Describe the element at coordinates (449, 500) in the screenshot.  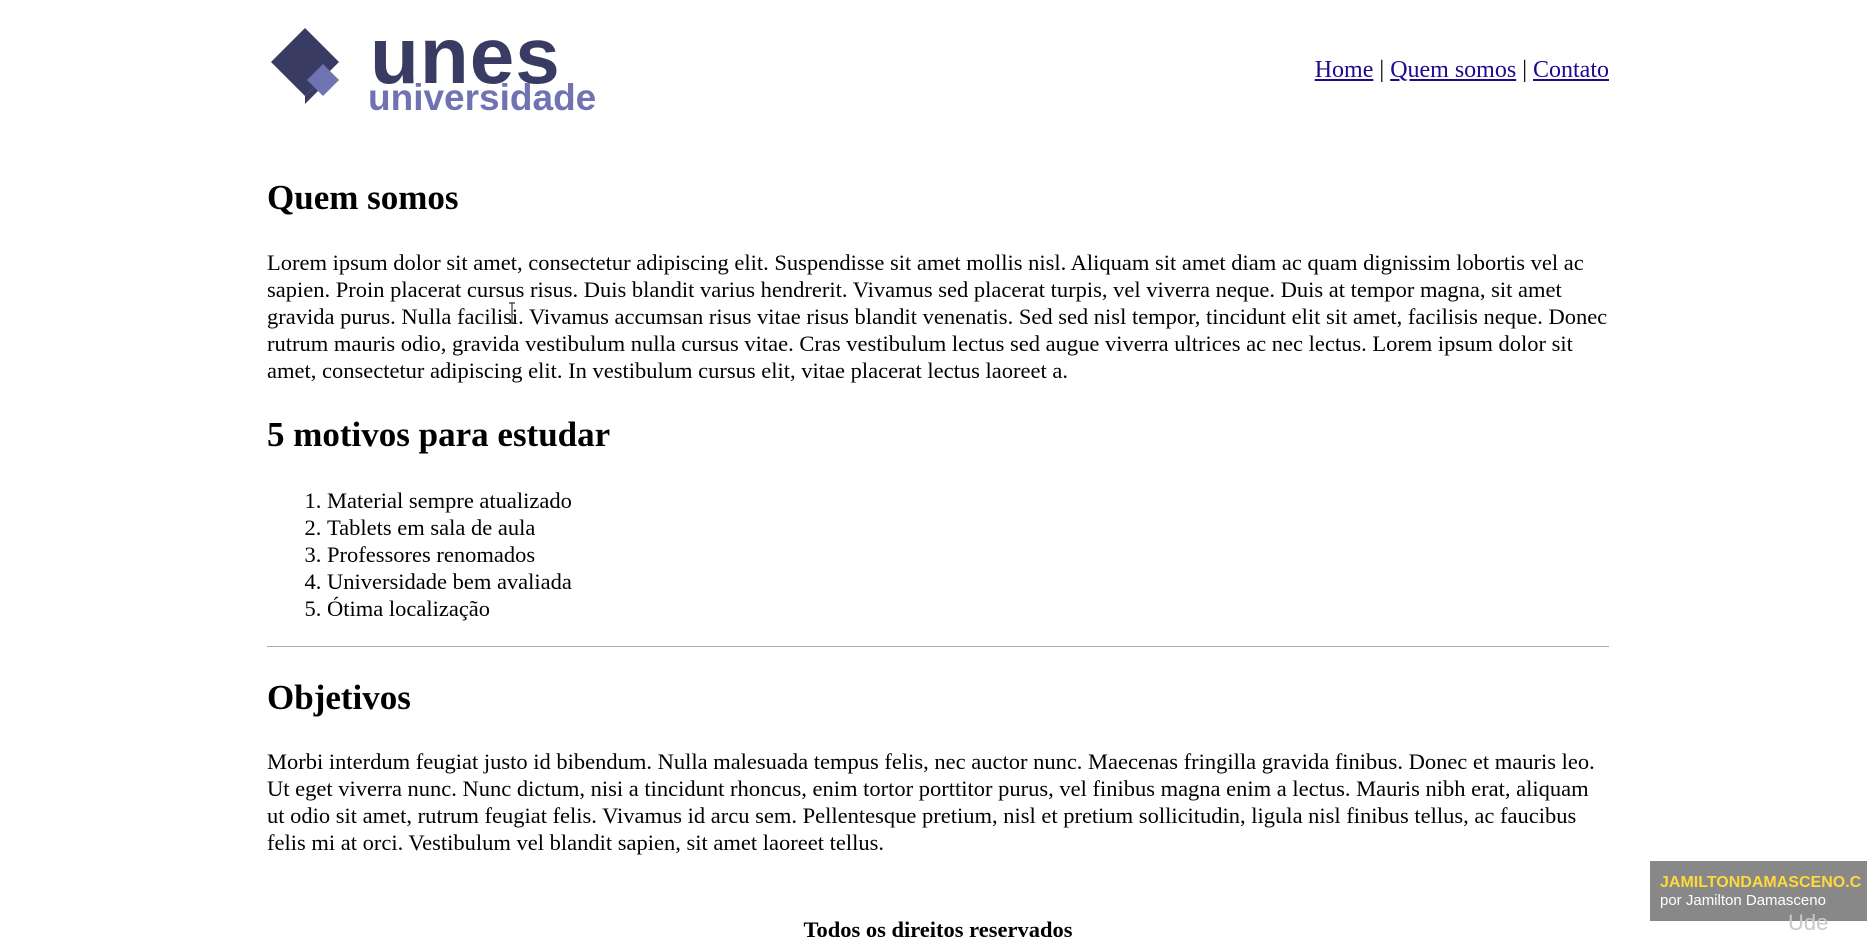
I see `list-item: Material sempre atualizado` at that location.